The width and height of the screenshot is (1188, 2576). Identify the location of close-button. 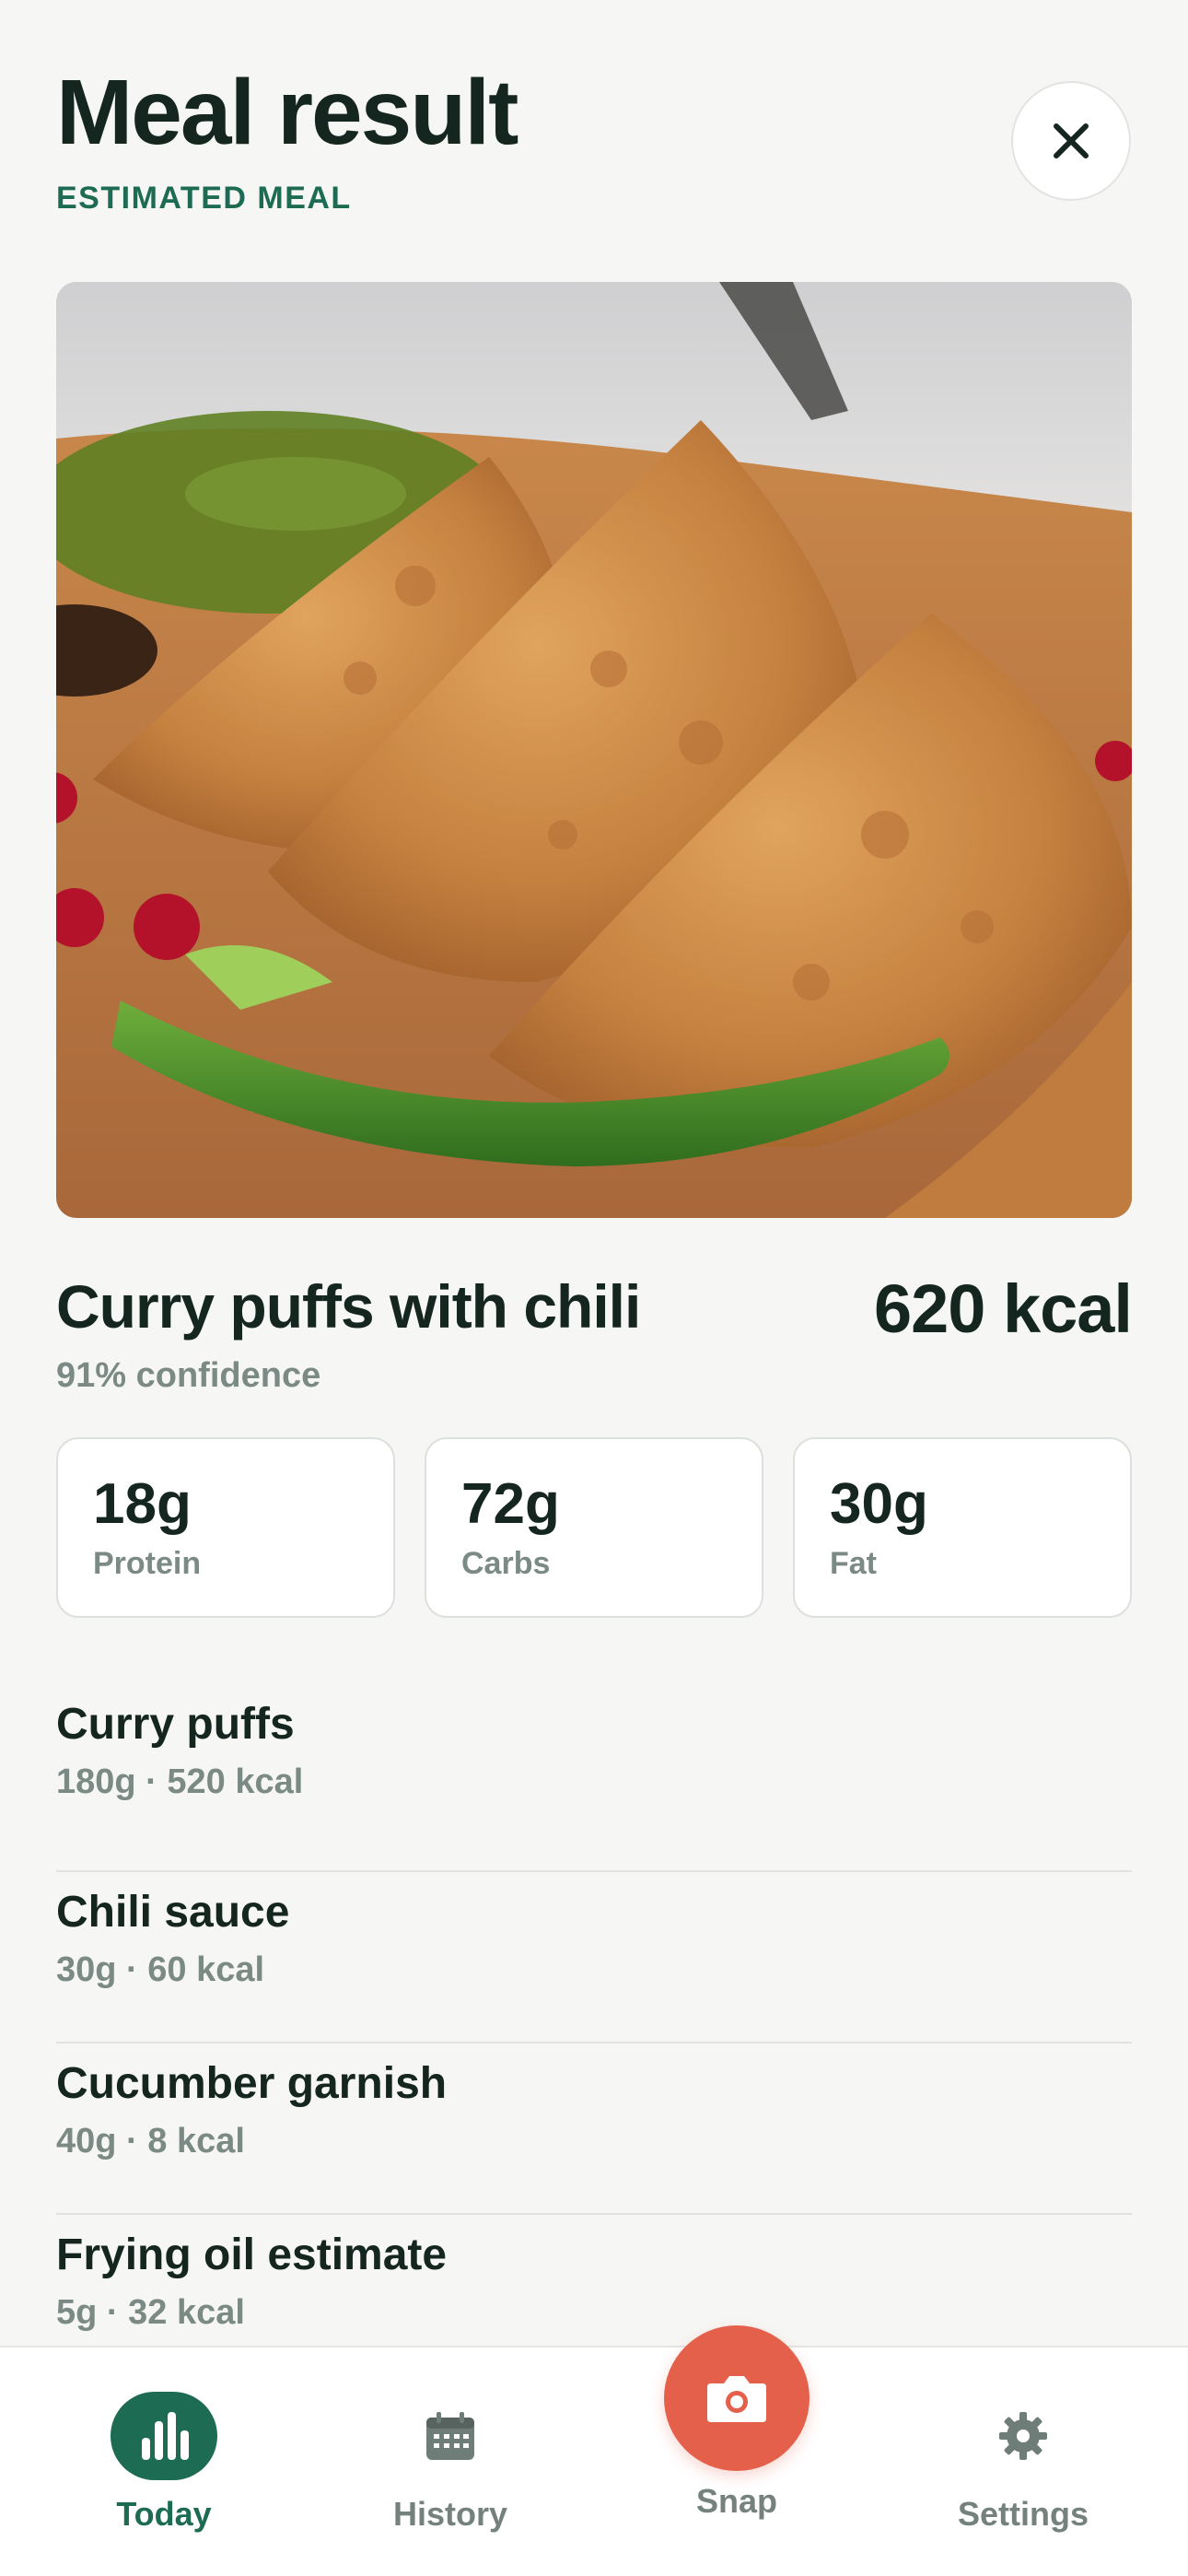
(1071, 141).